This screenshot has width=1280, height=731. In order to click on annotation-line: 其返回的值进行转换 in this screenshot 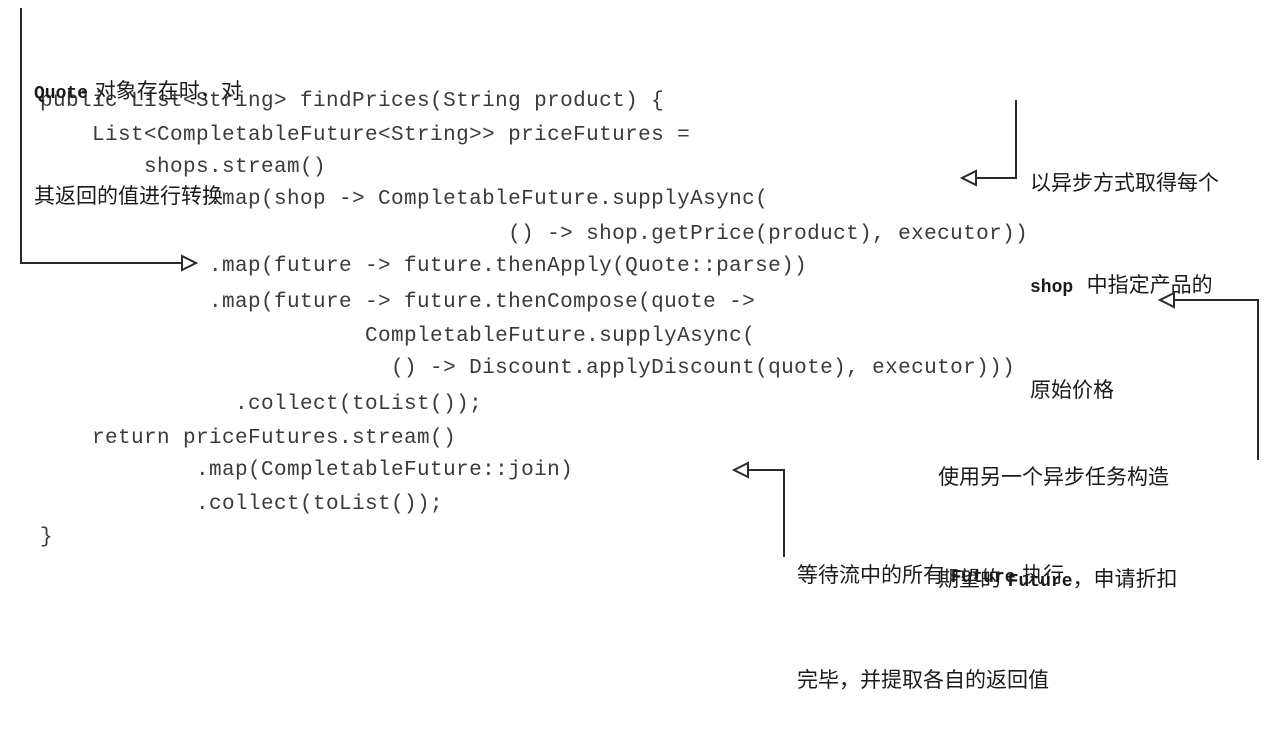, I will do `click(138, 196)`.